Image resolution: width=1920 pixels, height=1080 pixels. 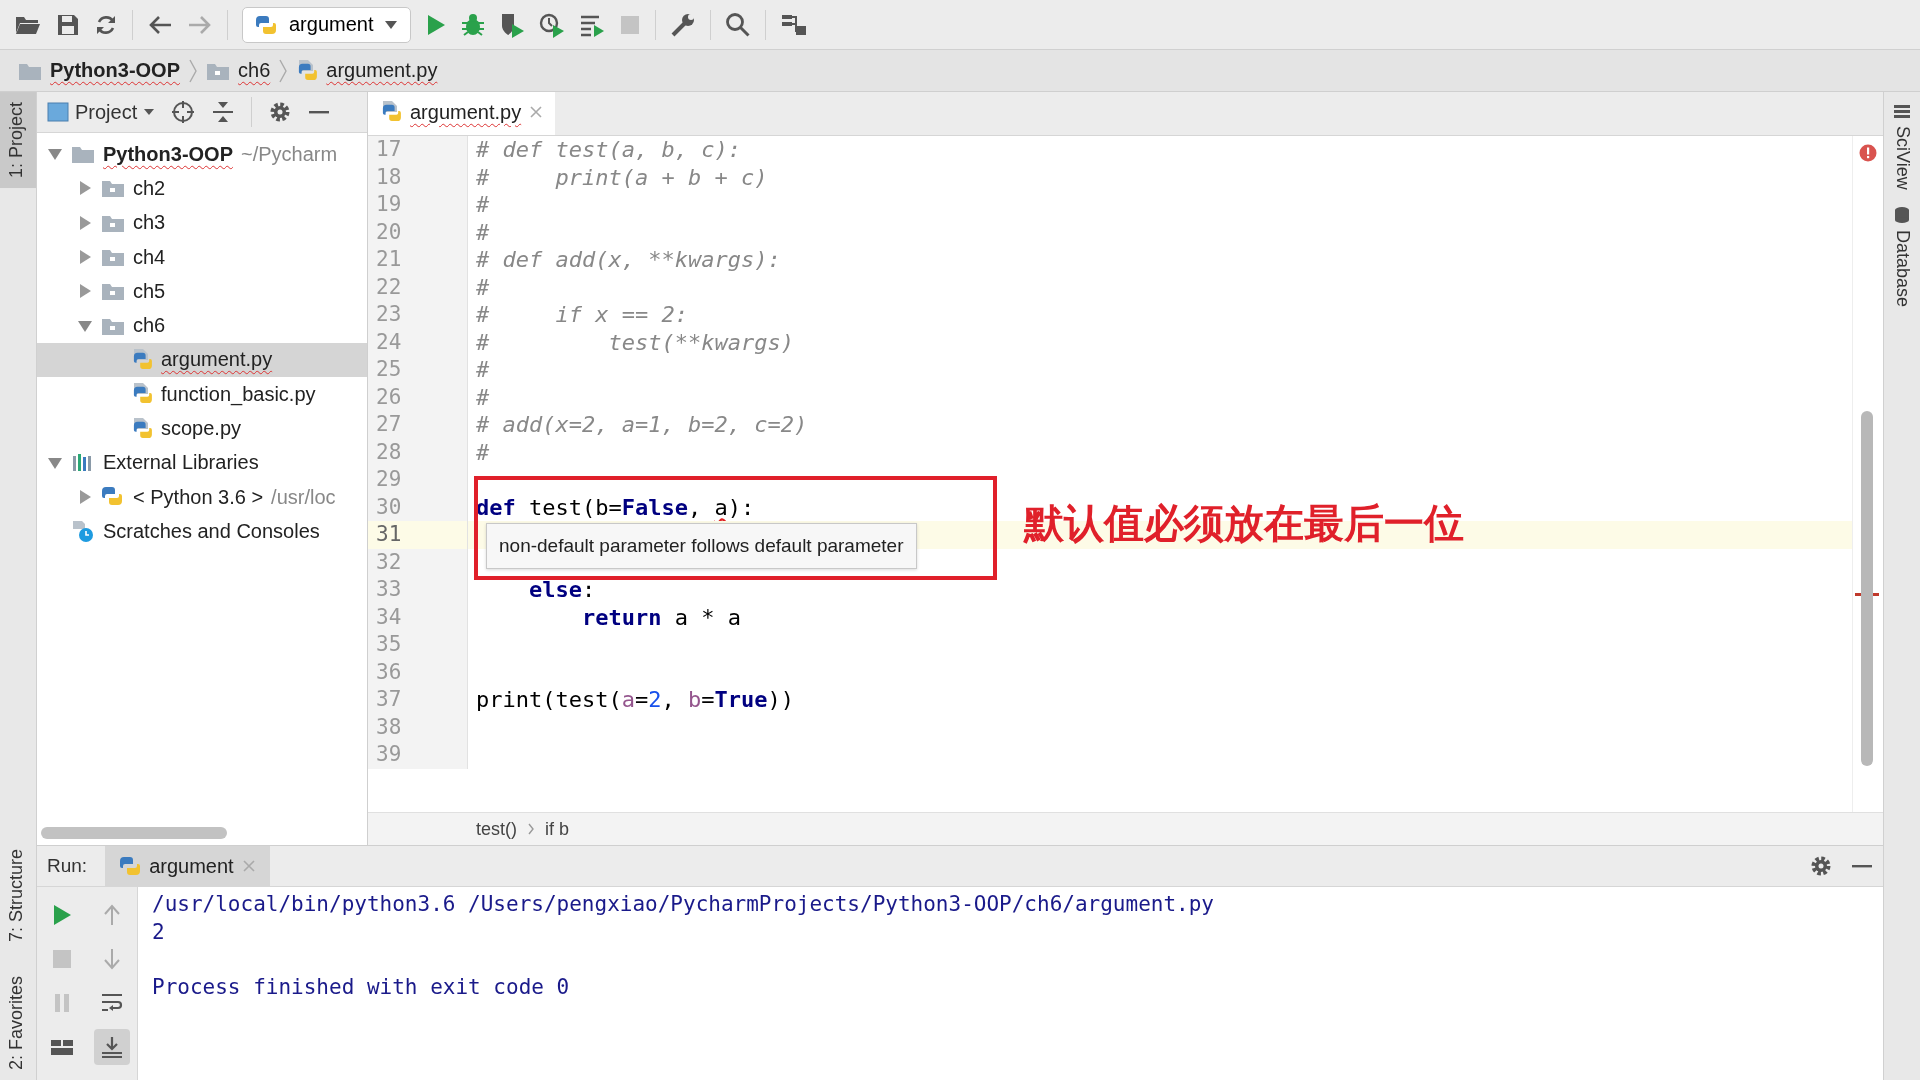 I want to click on tool-window-button: 7: Structure, so click(x=18, y=895).